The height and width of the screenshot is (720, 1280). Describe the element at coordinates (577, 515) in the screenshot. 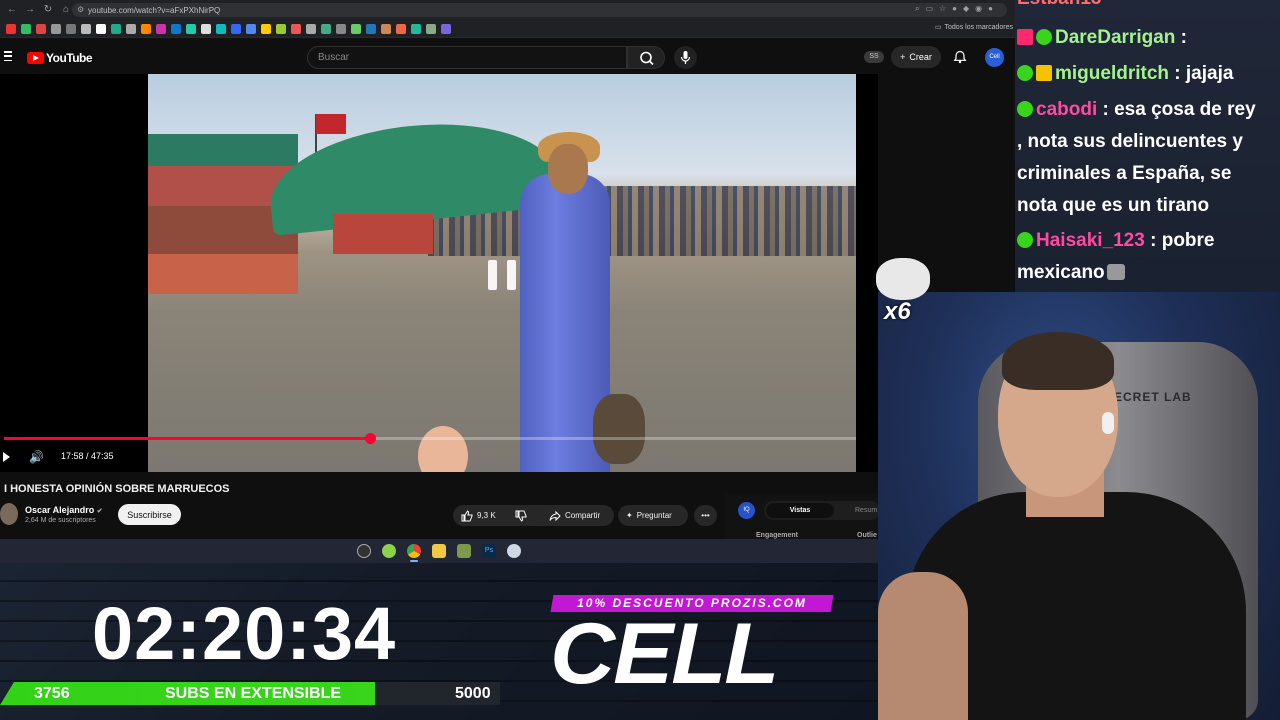

I see `share-button: Compartir` at that location.